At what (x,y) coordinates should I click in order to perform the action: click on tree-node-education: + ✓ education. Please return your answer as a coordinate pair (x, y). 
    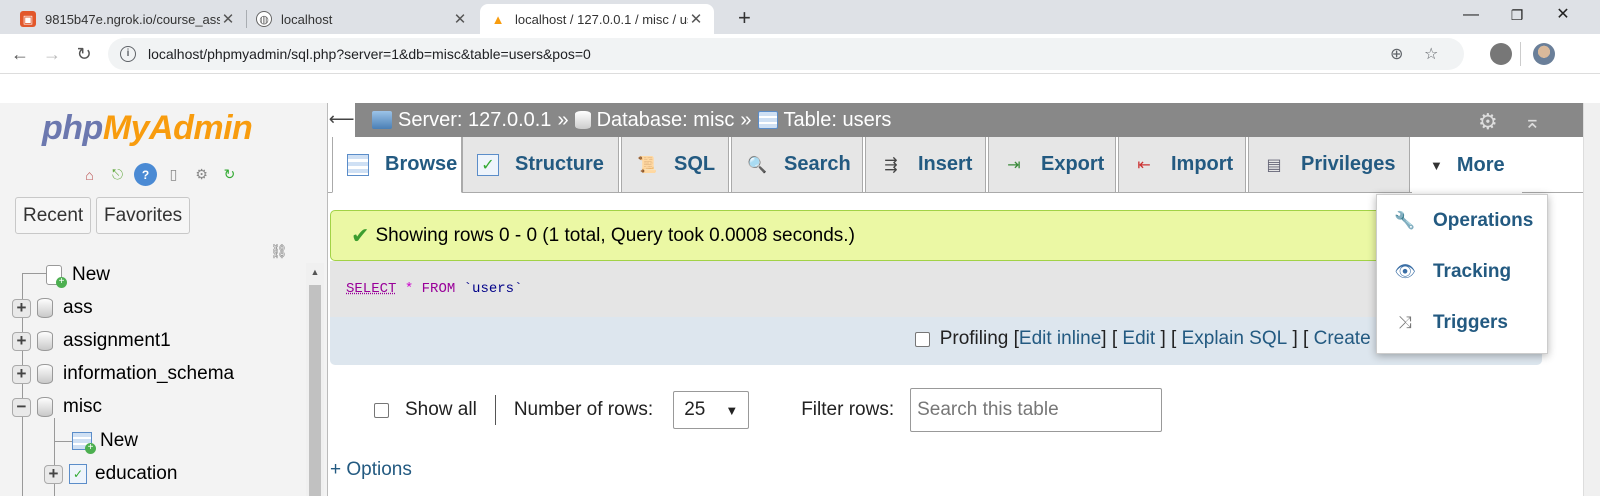
    Looking at the image, I should click on (110, 474).